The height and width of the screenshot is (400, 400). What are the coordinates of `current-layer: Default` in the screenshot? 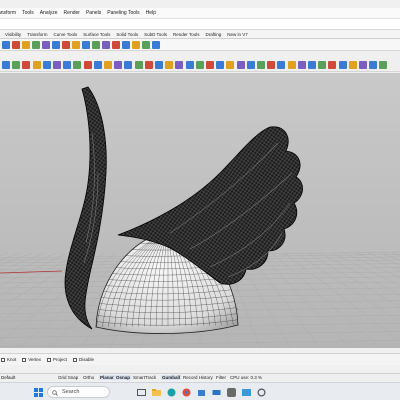 It's located at (8, 377).